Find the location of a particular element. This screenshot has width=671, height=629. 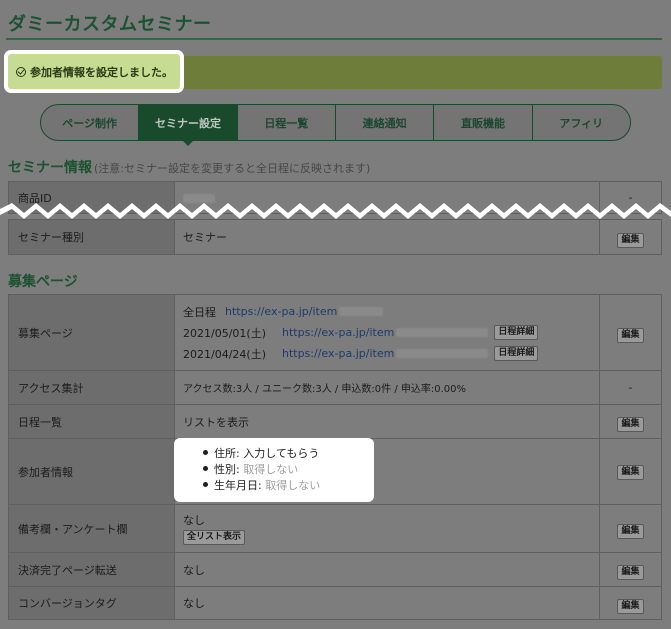

conversion-tag-row: コンバージョンタグ なし 編集 is located at coordinates (335, 603).